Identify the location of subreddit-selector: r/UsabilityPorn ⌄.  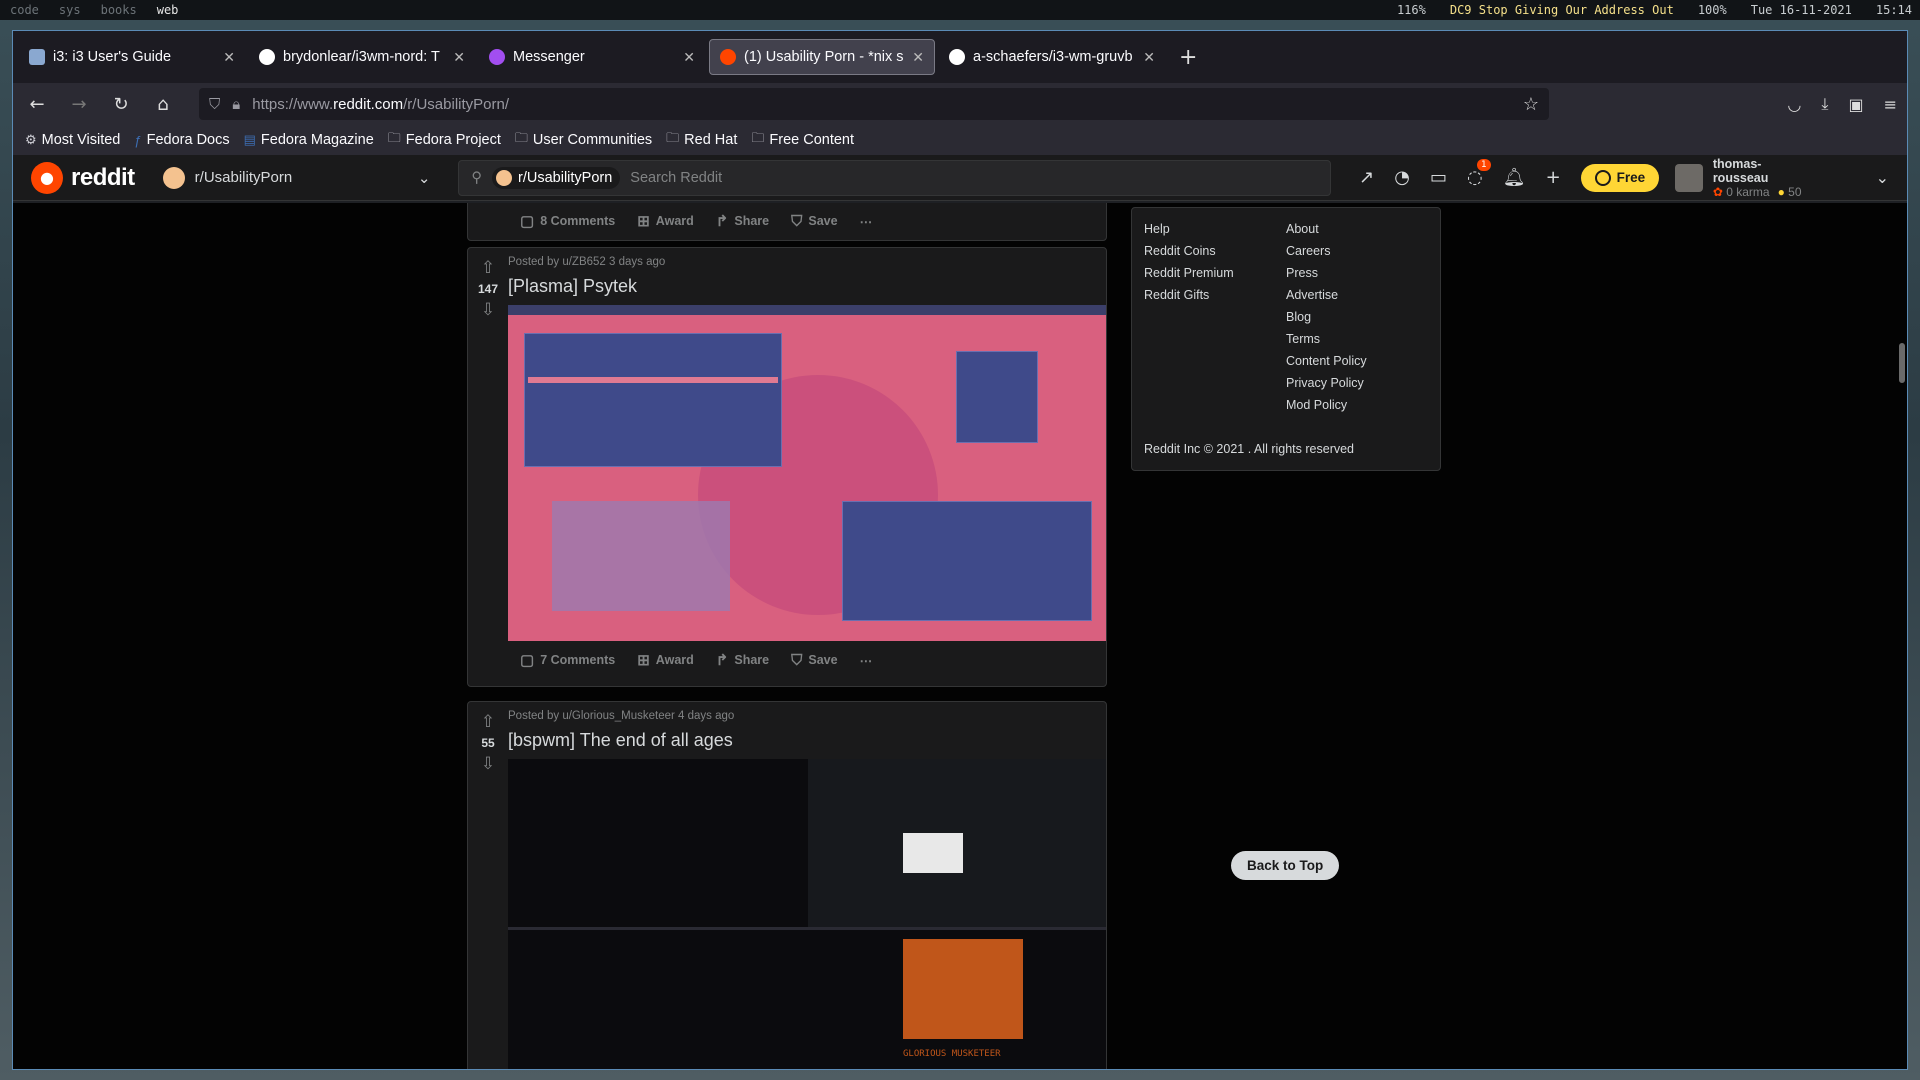
(296, 177).